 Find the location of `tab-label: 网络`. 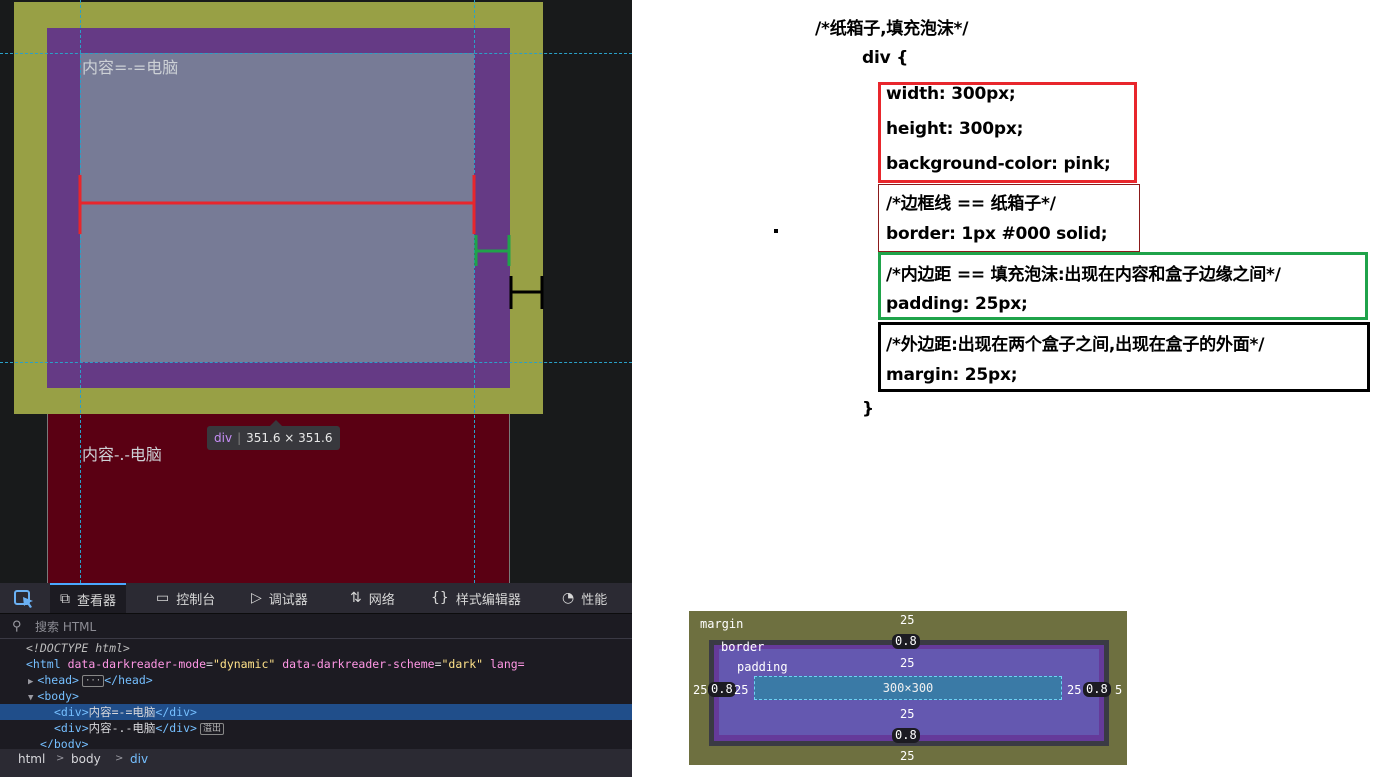

tab-label: 网络 is located at coordinates (381, 600).